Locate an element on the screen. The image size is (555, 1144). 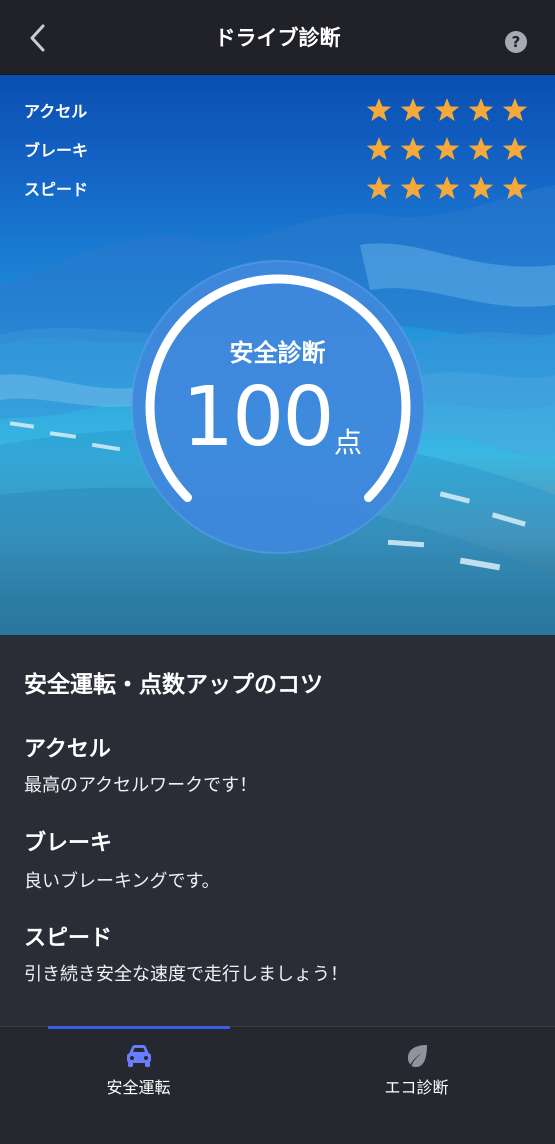
rating-label: アクセル is located at coordinates (56, 111).